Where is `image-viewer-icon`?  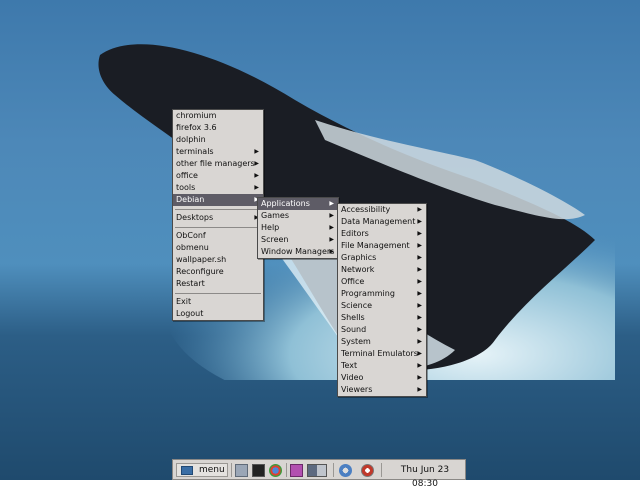 image-viewer-icon is located at coordinates (296, 470).